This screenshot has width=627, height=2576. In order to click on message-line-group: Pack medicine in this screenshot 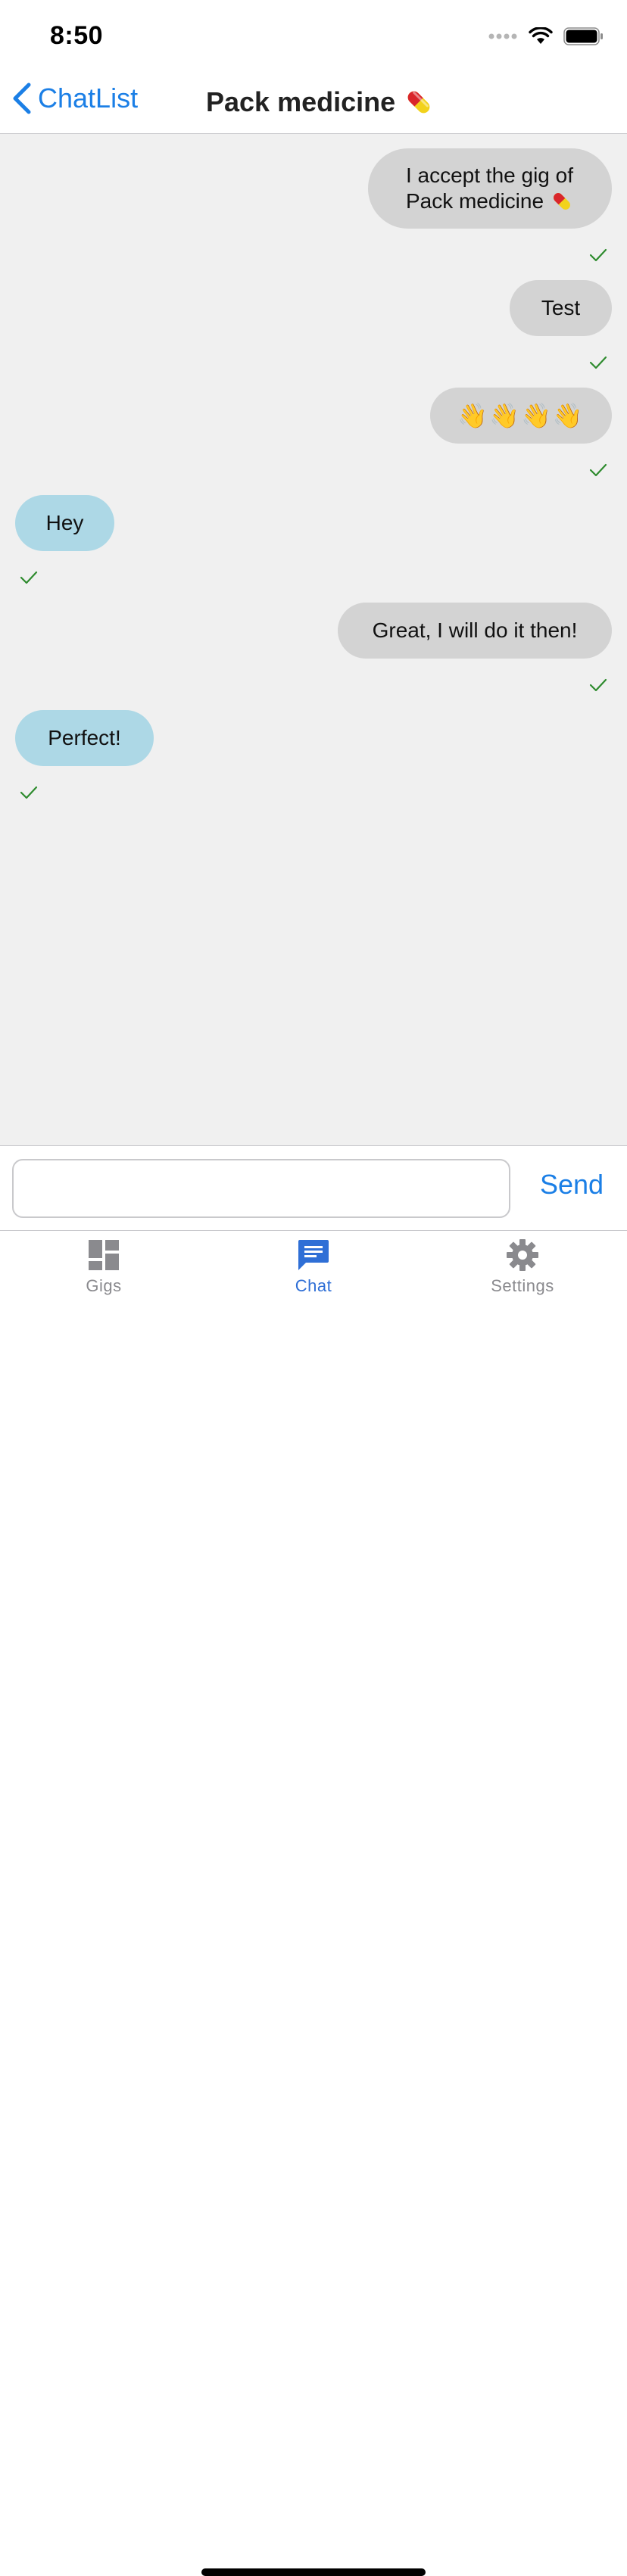, I will do `click(490, 201)`.